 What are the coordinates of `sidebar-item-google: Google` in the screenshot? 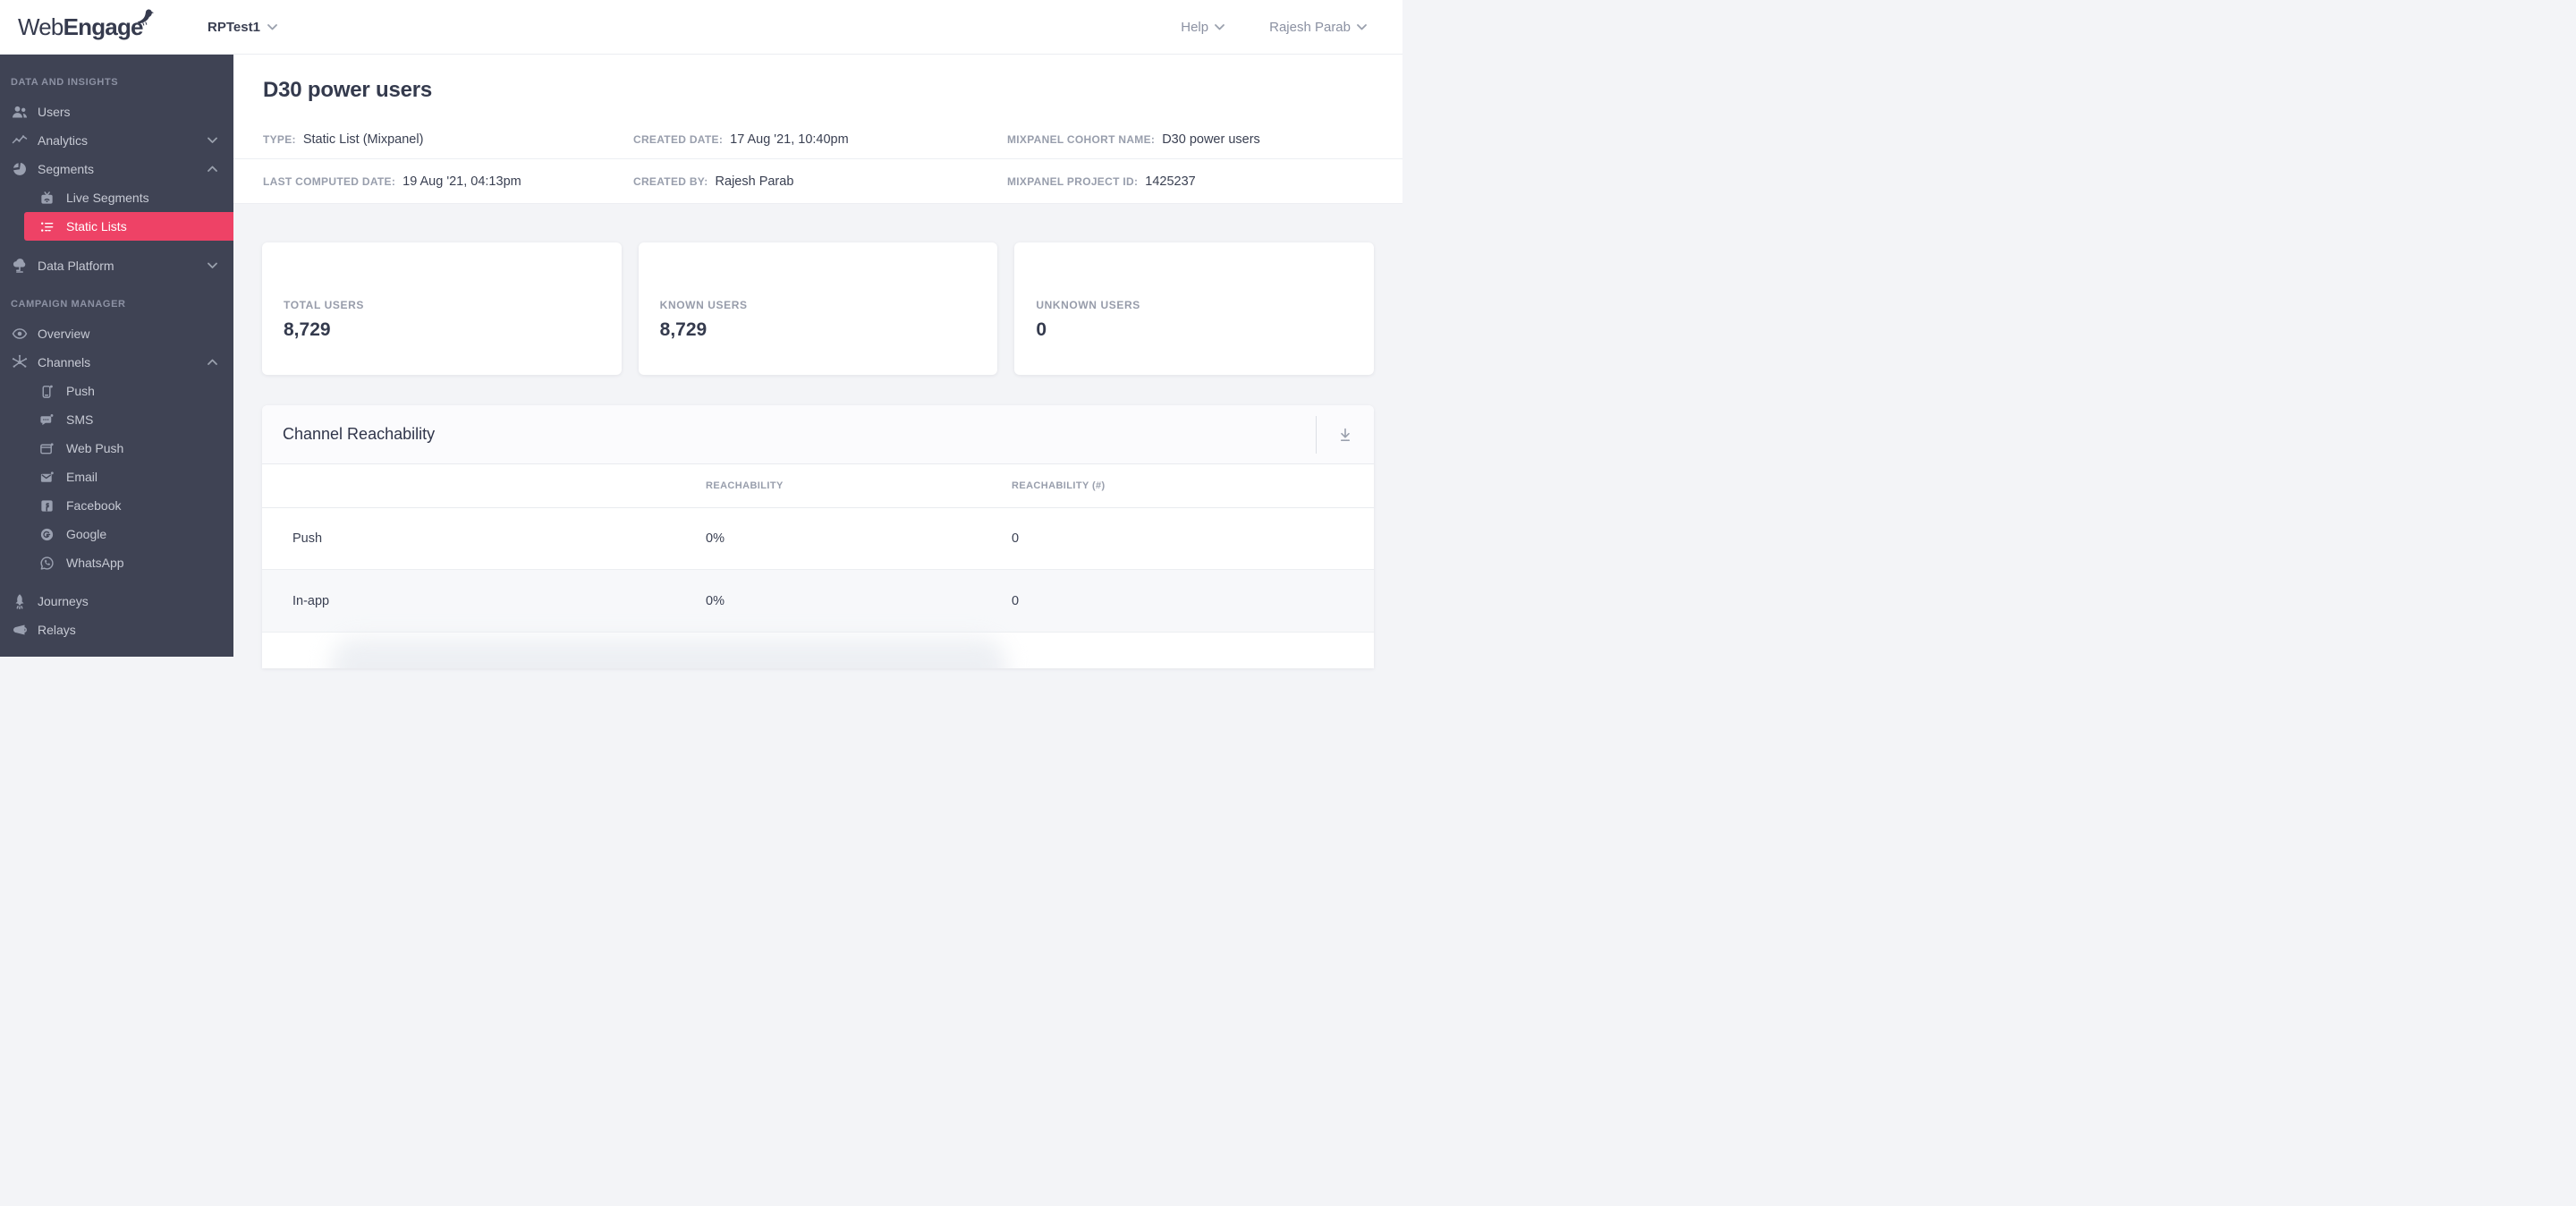 It's located at (116, 534).